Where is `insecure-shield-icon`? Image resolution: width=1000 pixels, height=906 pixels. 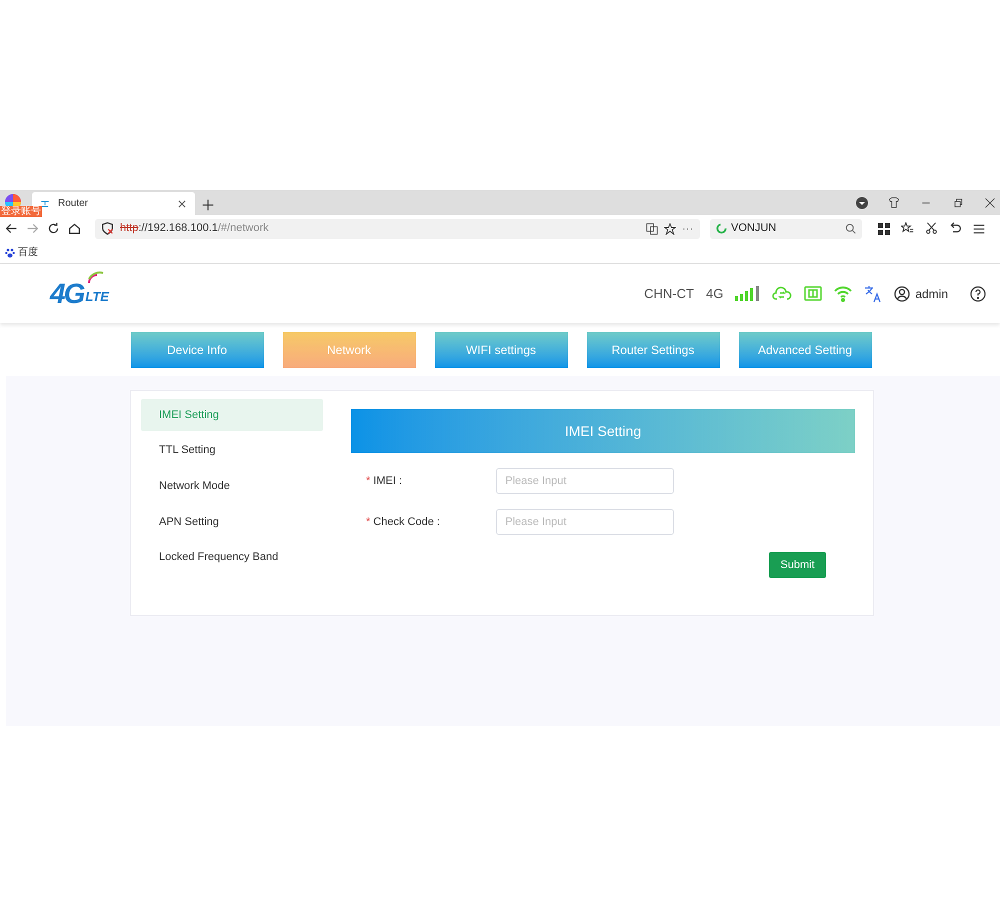
insecure-shield-icon is located at coordinates (107, 228).